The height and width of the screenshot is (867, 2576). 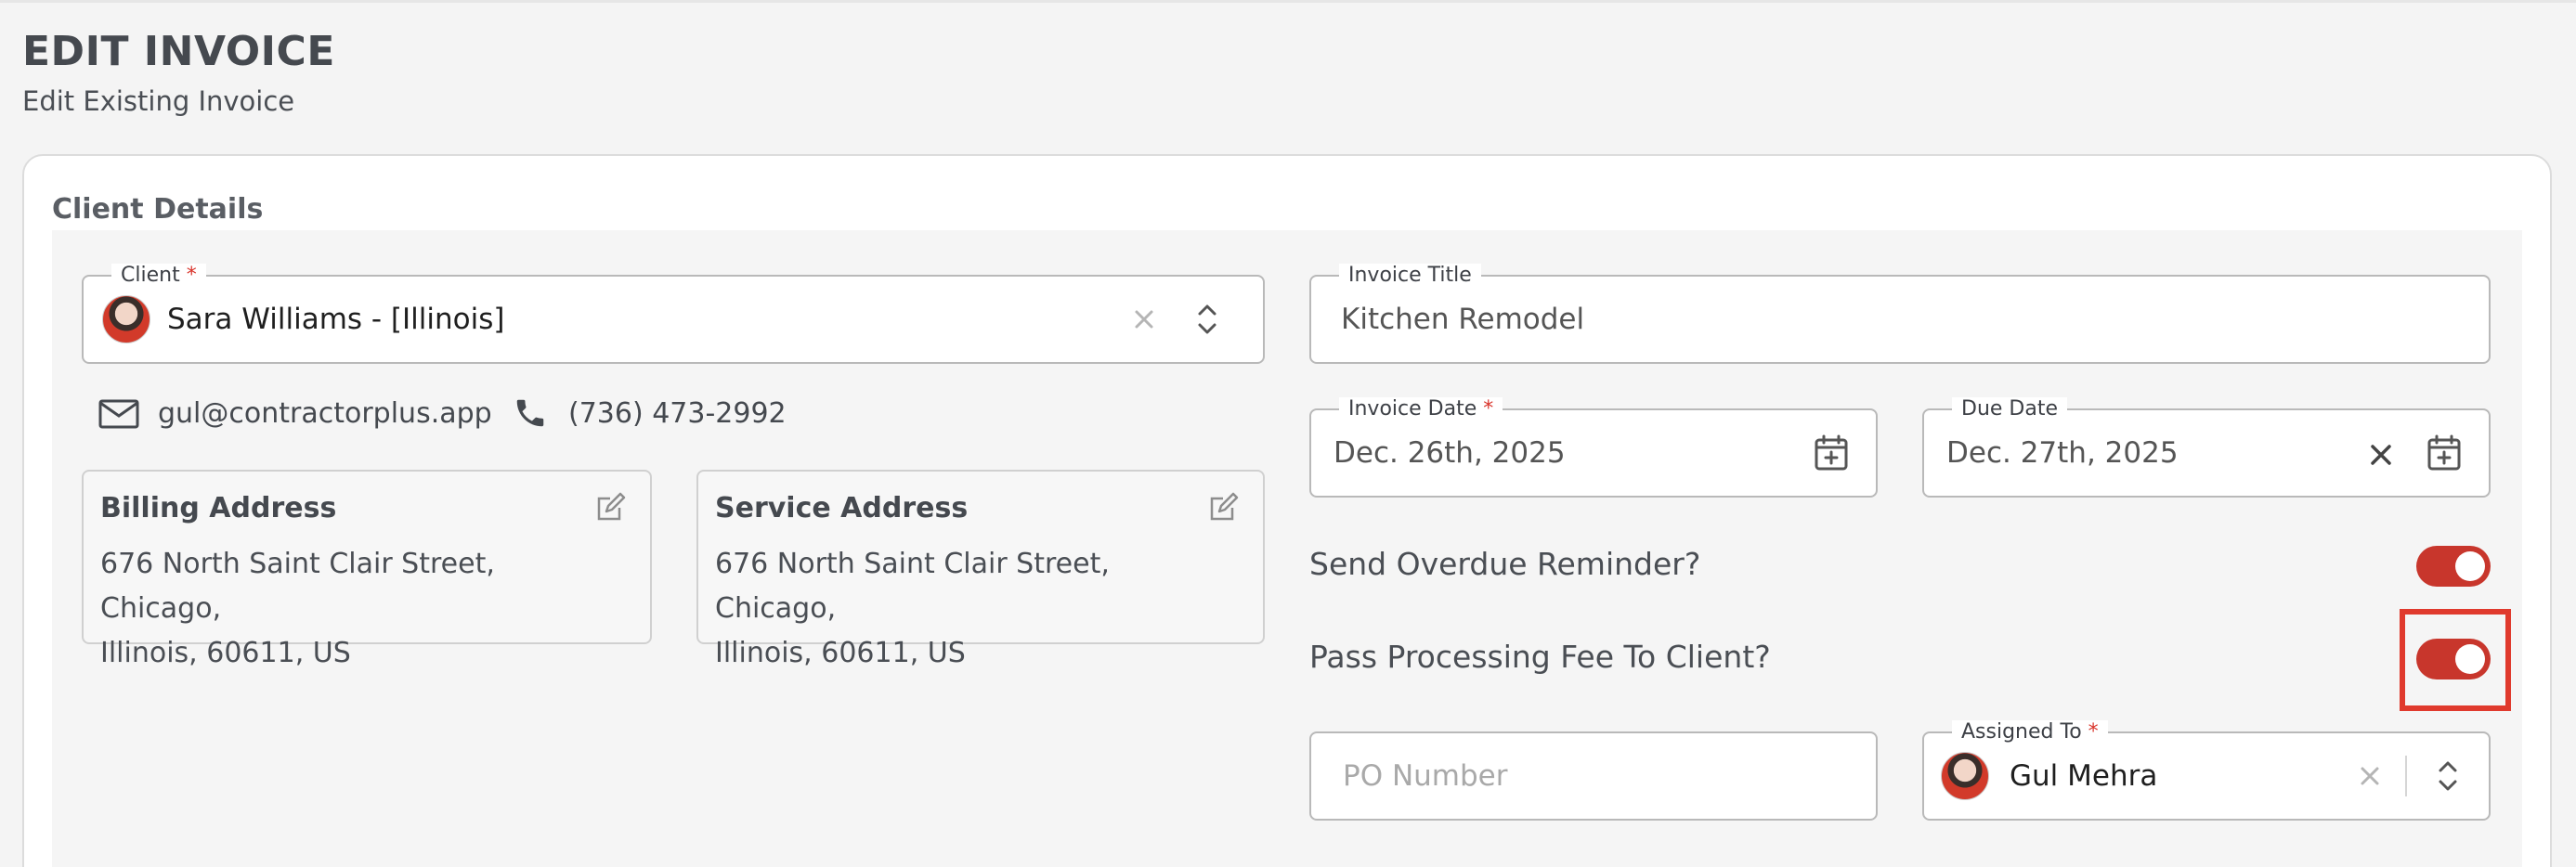 What do you see at coordinates (1540, 657) in the screenshot?
I see `processing-fee-label: Pass Processing Fee To Client?` at bounding box center [1540, 657].